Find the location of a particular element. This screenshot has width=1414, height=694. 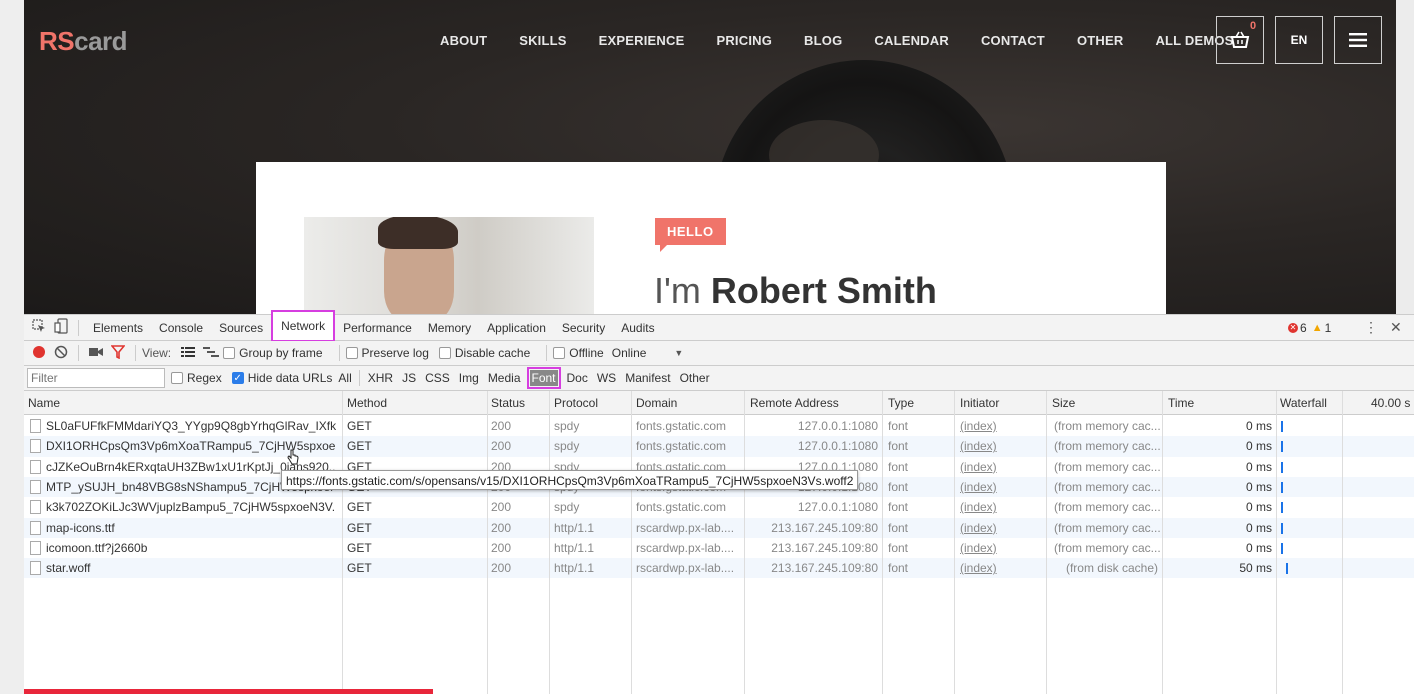

filter-type-css: CSS is located at coordinates (437, 378).